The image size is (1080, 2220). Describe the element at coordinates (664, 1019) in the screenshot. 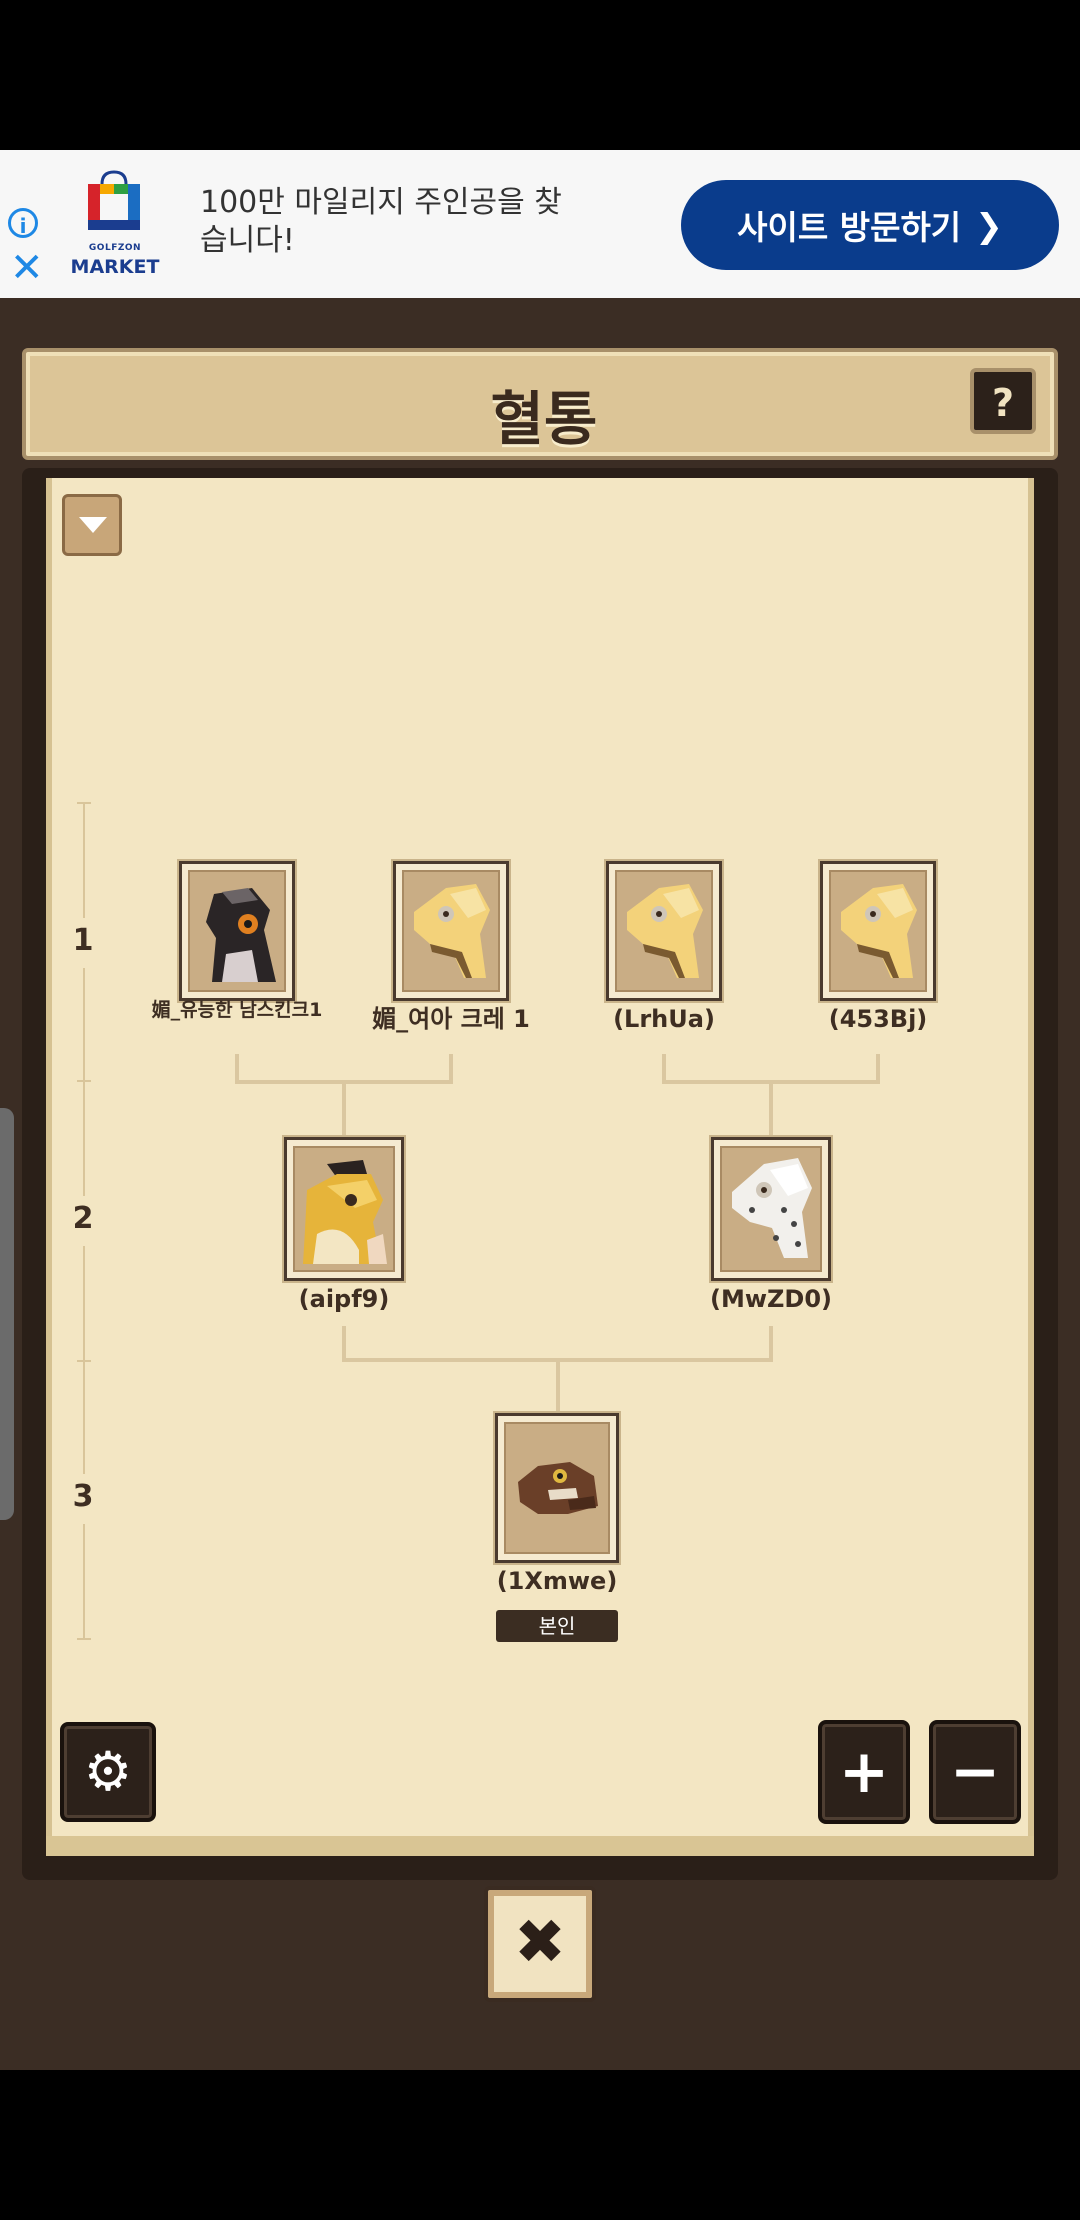

I see `lineage-name: (LrhUa)` at that location.